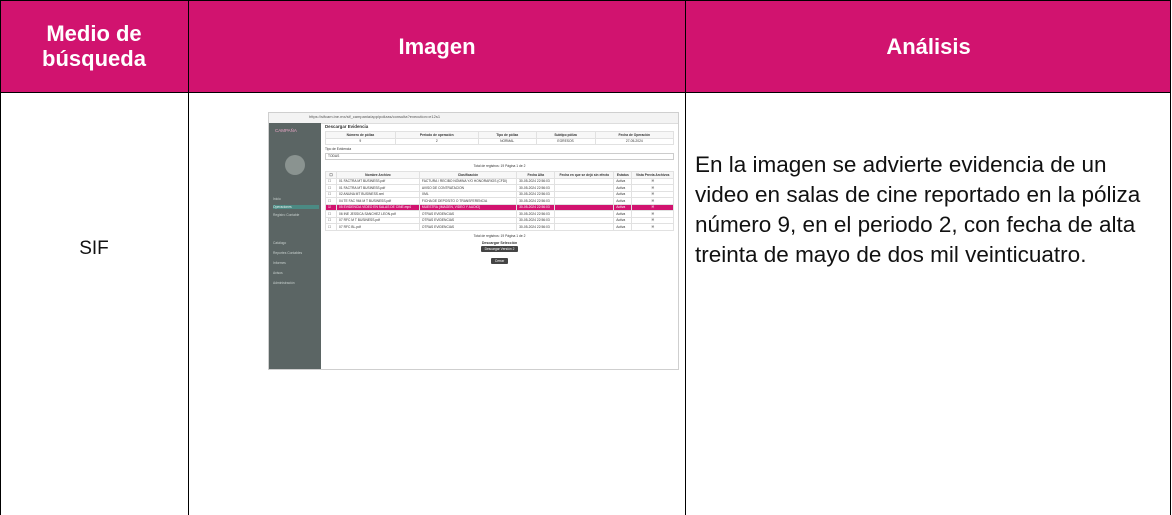  What do you see at coordinates (347, 126) in the screenshot?
I see `evidence-title: Descargar Evidencia` at bounding box center [347, 126].